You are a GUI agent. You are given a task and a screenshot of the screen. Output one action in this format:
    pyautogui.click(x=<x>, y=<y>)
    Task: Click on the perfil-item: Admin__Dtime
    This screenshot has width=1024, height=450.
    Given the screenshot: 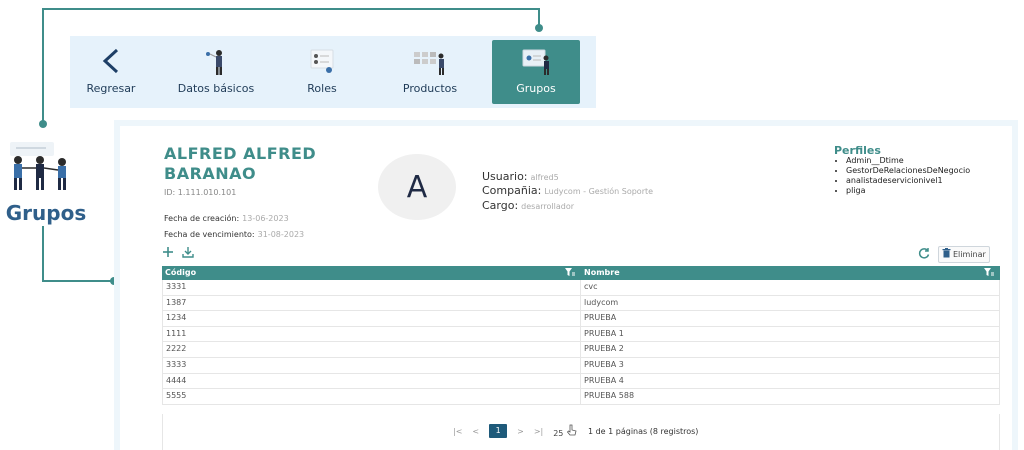 What is the action you would take?
    pyautogui.click(x=908, y=161)
    